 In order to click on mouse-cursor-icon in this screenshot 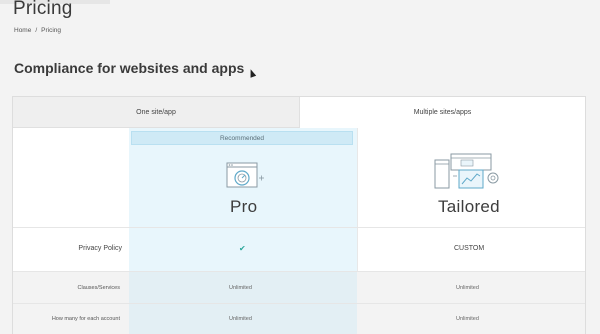, I will do `click(252, 73)`.